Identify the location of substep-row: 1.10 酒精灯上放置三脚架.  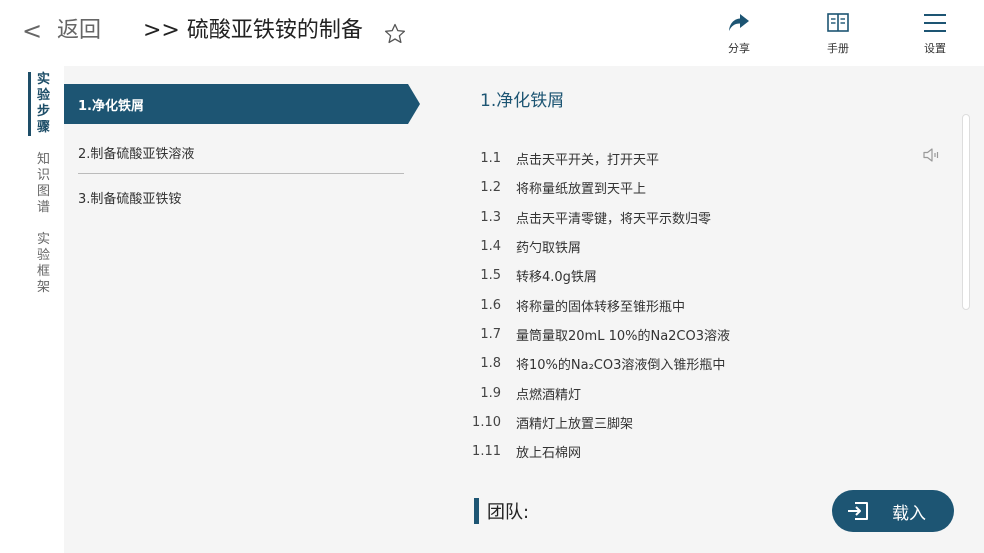
(700, 422).